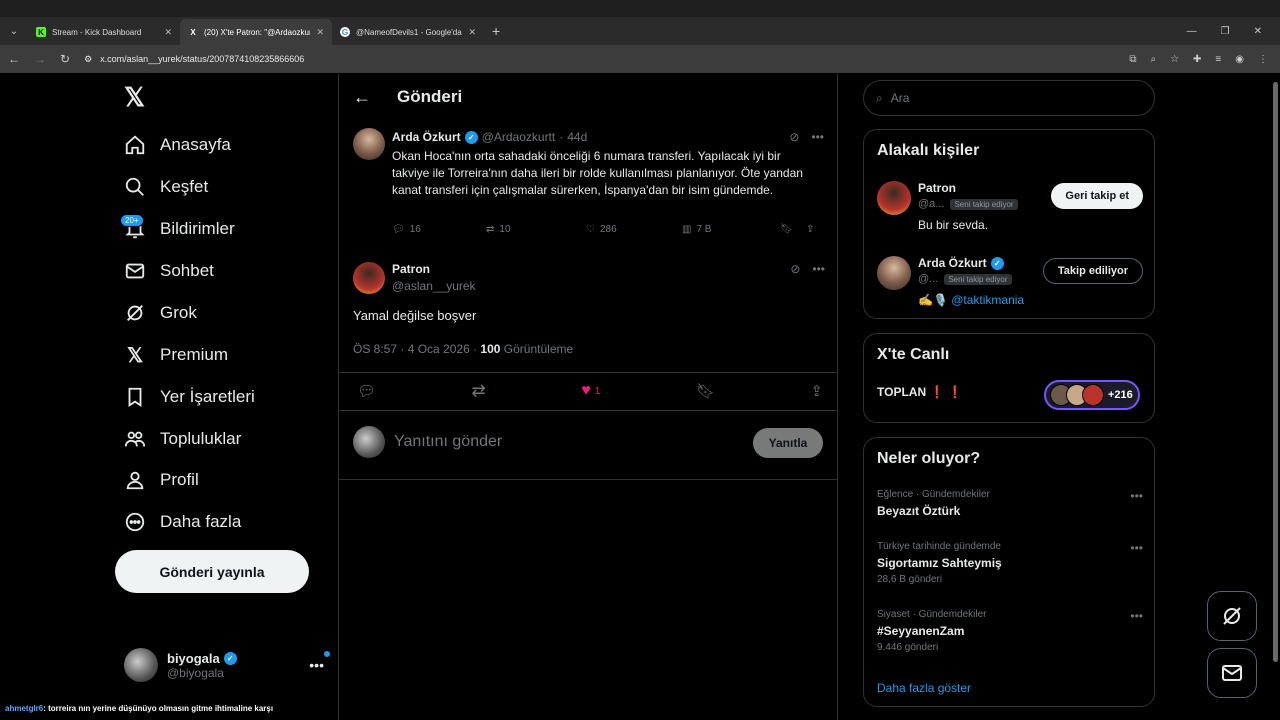  What do you see at coordinates (434, 286) in the screenshot?
I see `author-handle: @aslan__yurek` at bounding box center [434, 286].